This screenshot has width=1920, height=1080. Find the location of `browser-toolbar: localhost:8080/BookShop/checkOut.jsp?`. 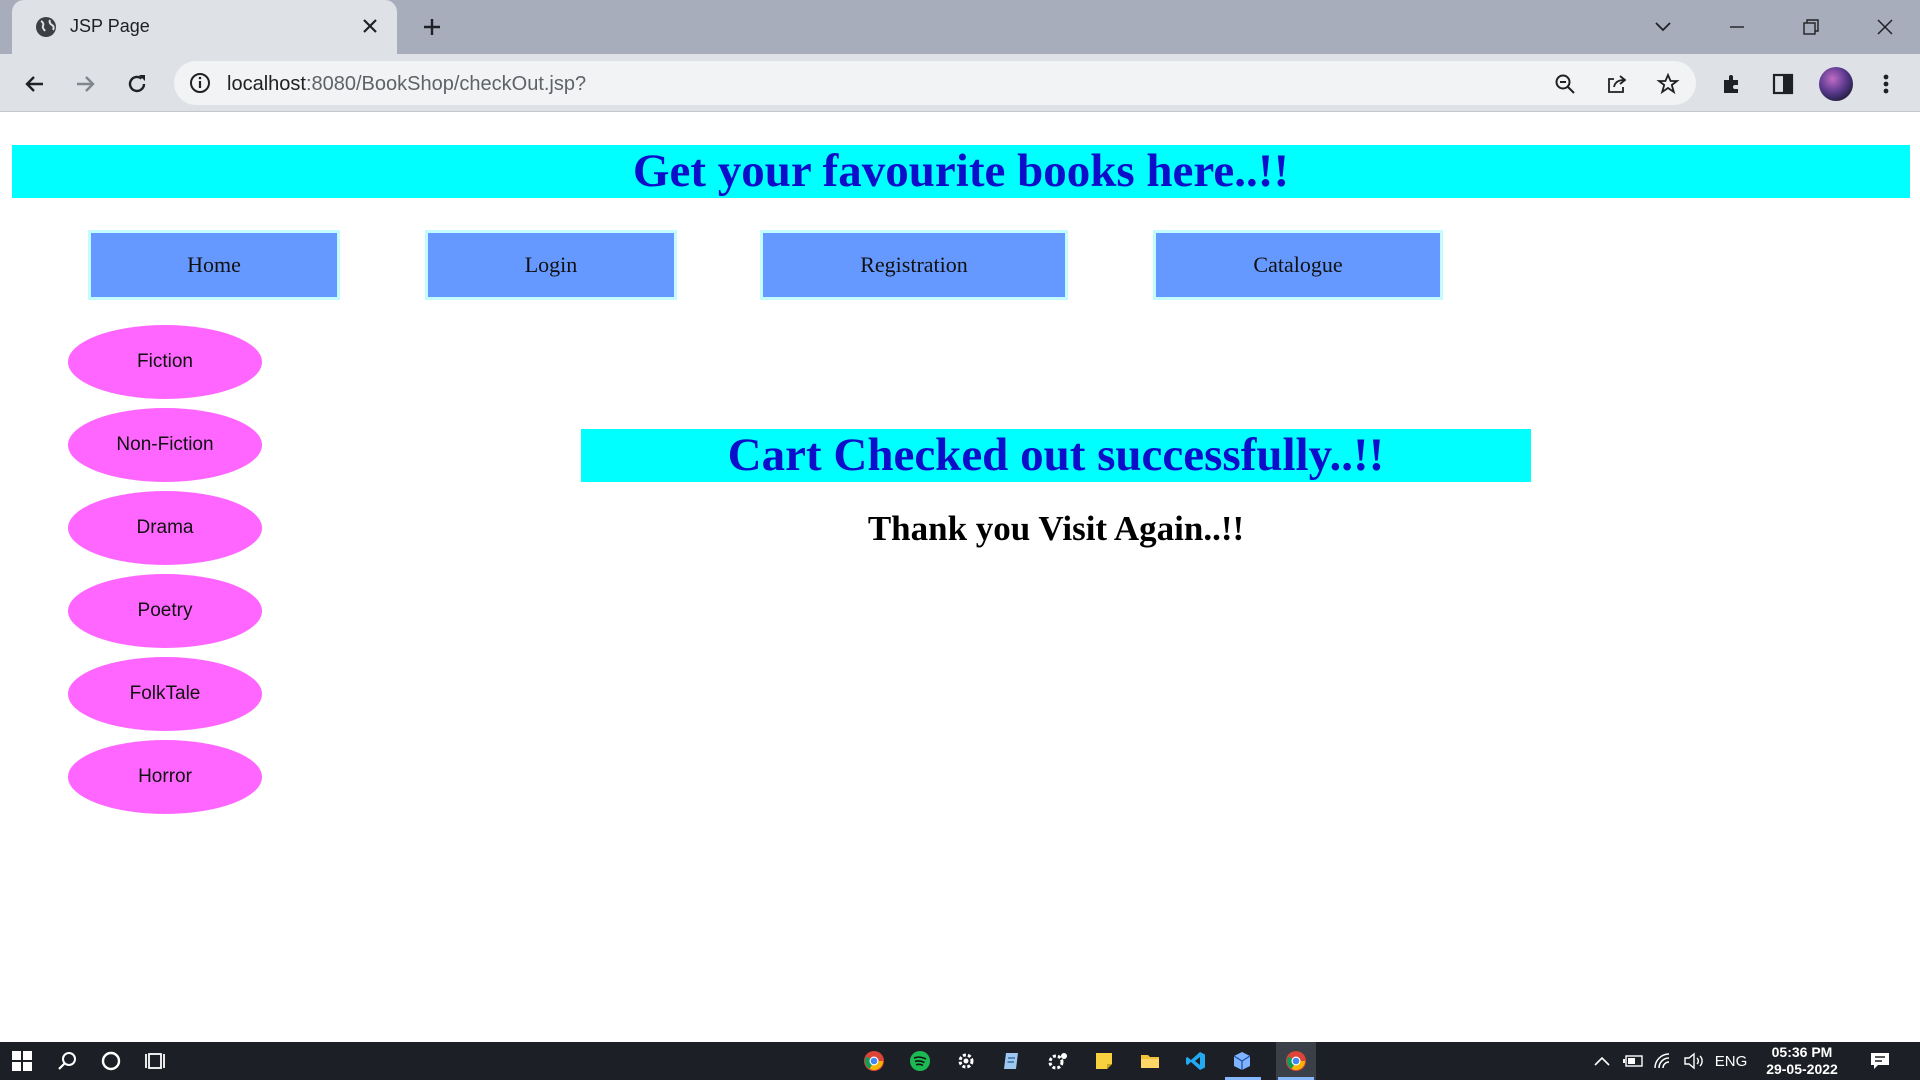

browser-toolbar: localhost:8080/BookShop/checkOut.jsp? is located at coordinates (960, 83).